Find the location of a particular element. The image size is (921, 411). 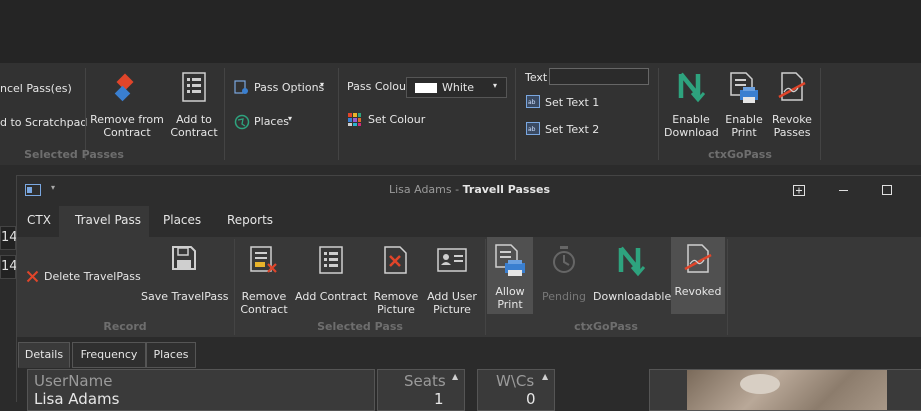

set-text-2-button: ab Set Text 2 is located at coordinates (566, 130).